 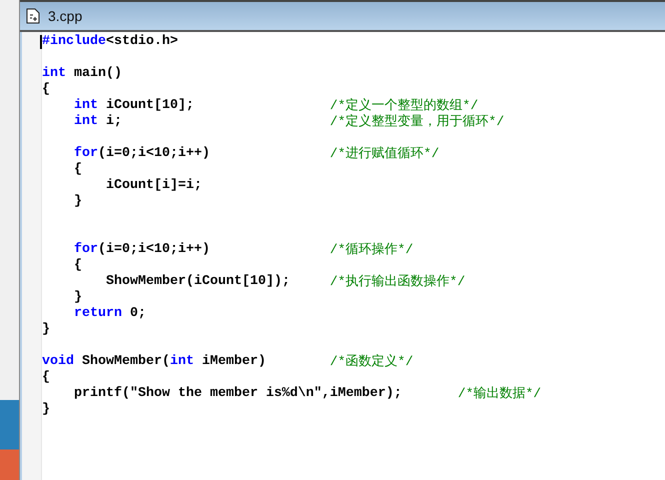 I want to click on window-title: 3.cpp, so click(x=65, y=16).